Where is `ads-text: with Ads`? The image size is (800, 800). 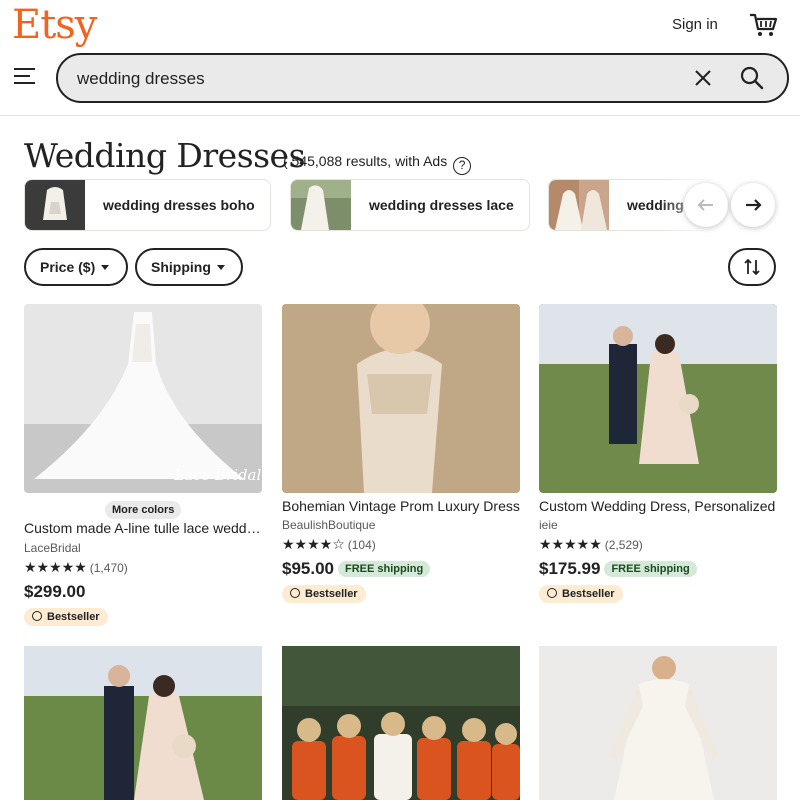 ads-text: with Ads is located at coordinates (421, 161).